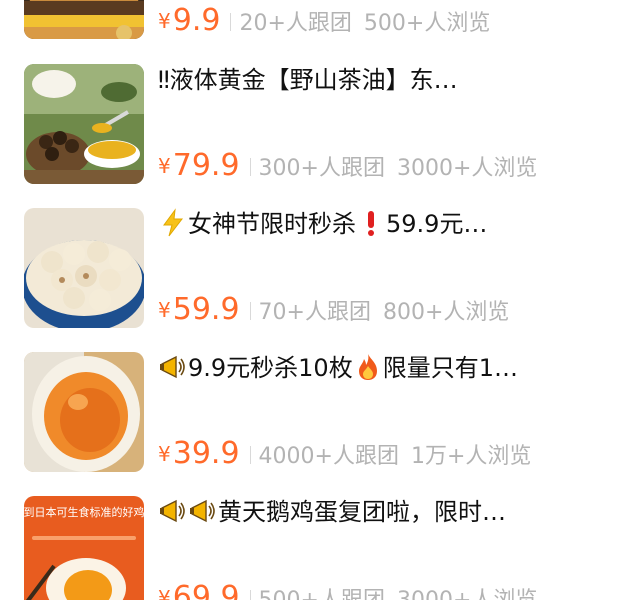 The width and height of the screenshot is (630, 600). Describe the element at coordinates (270, 368) in the screenshot. I see `title-text: 9.9元秒杀10枚` at that location.